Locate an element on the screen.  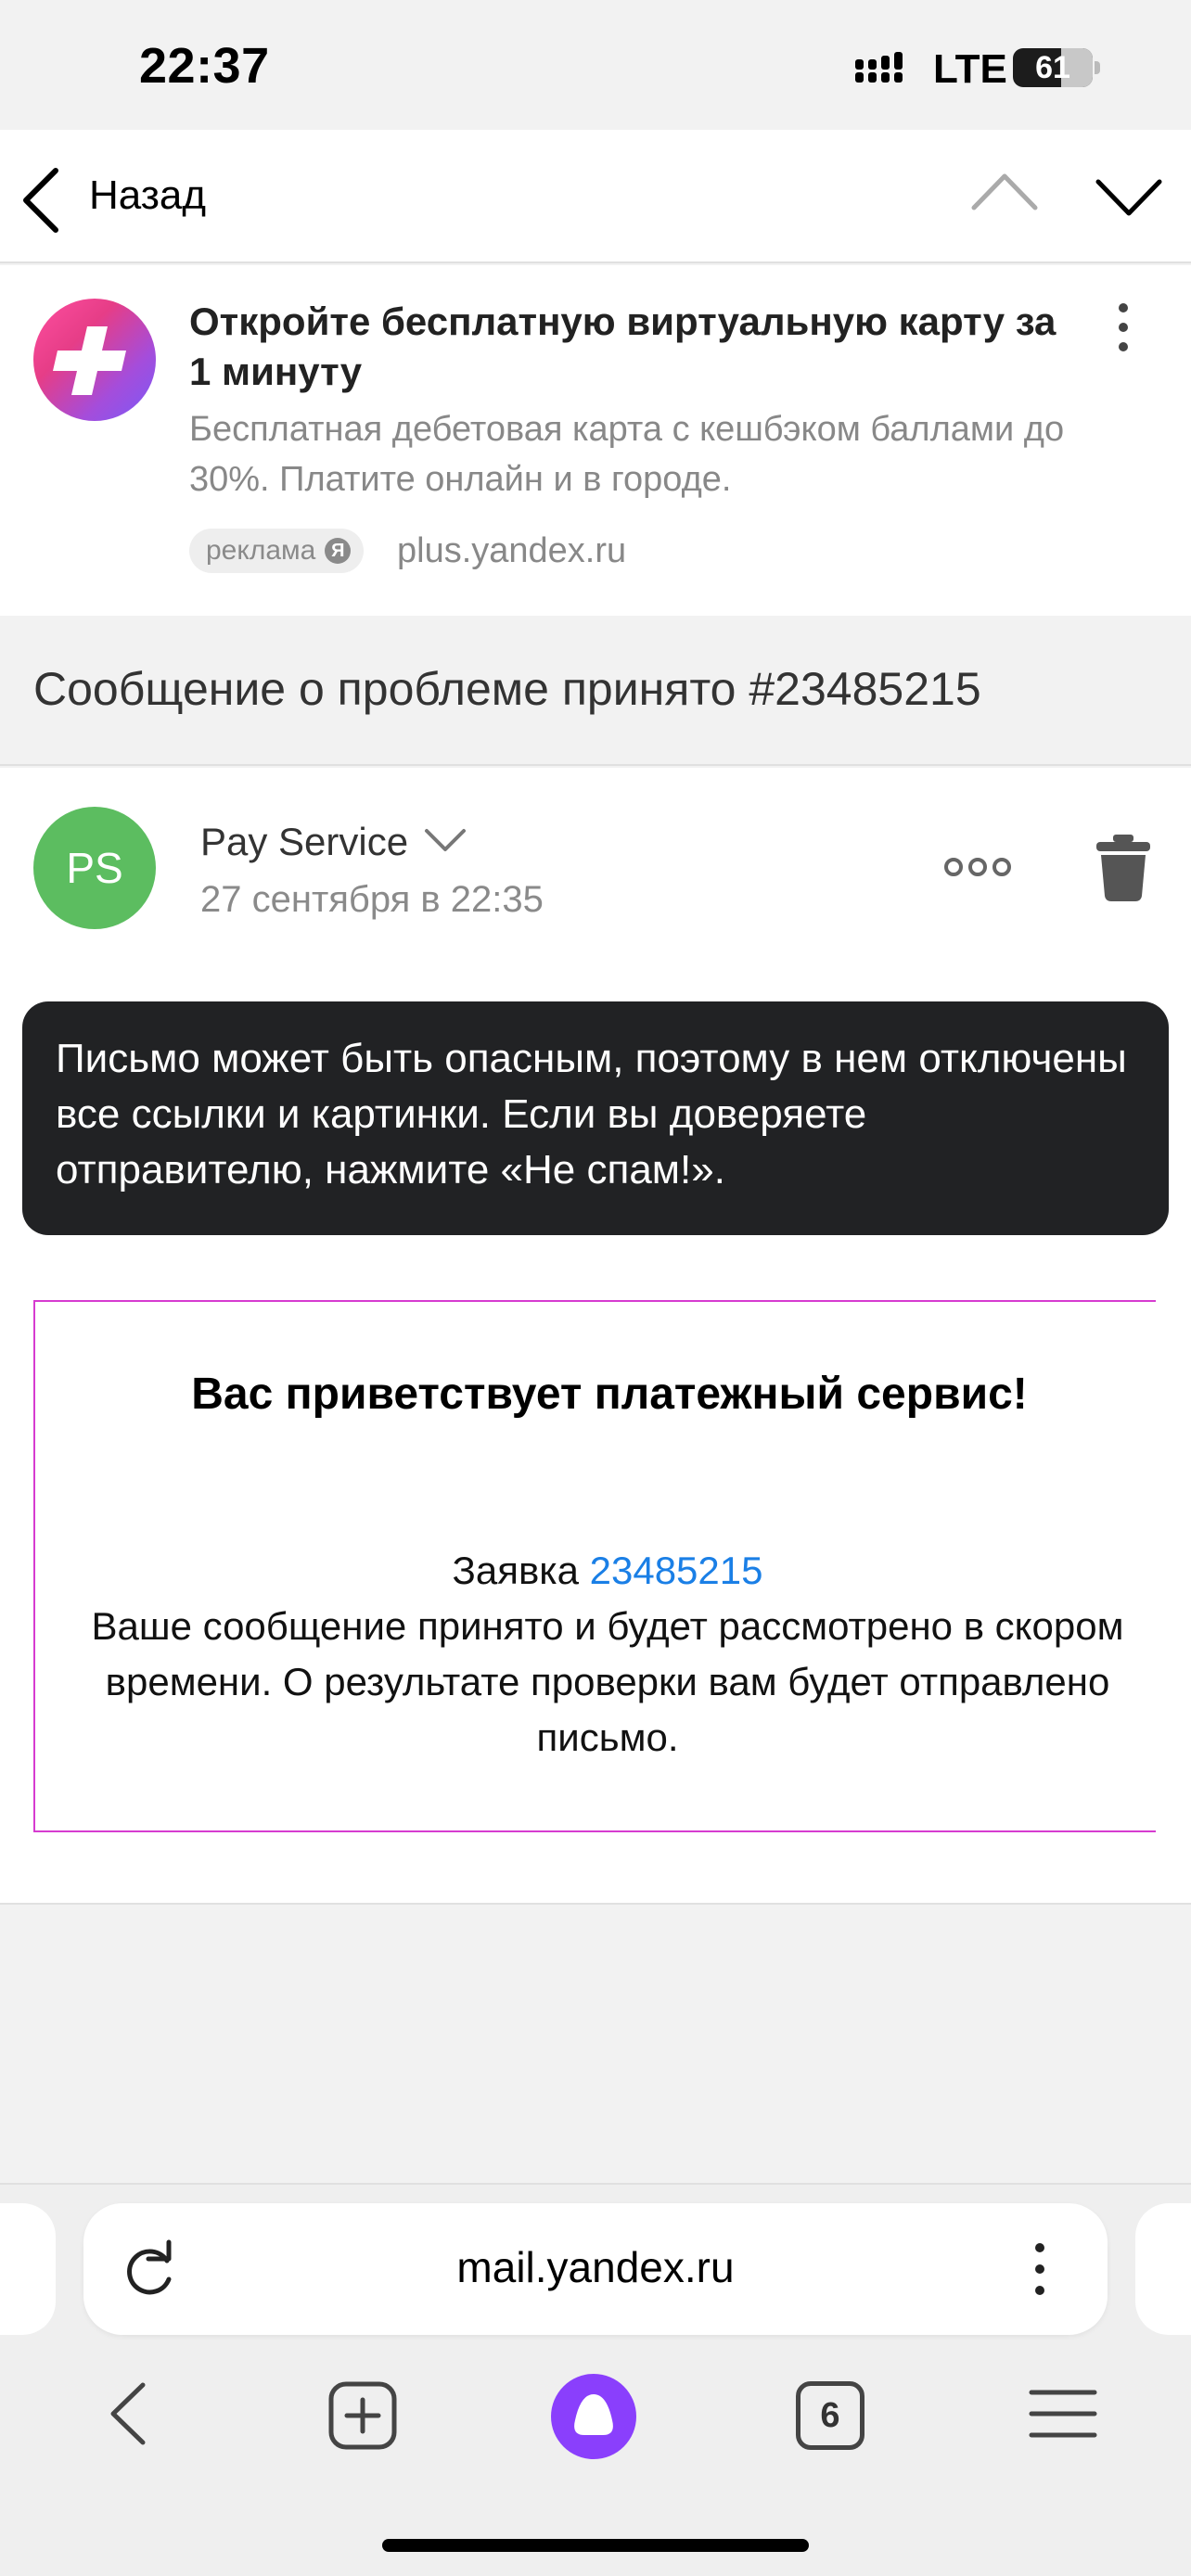
back-icon is located at coordinates (127, 2413).